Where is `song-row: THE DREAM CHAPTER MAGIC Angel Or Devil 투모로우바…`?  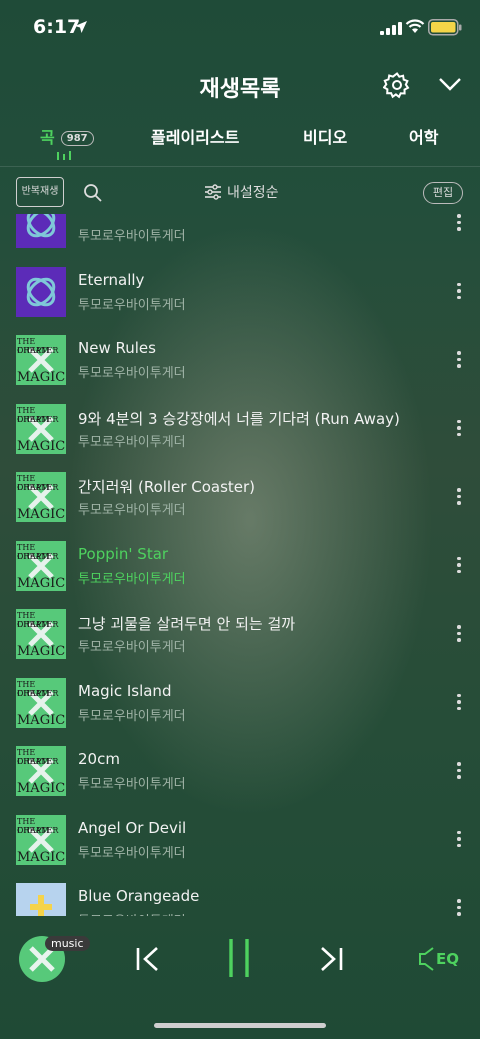
song-row: THE DREAM CHAPTER MAGIC Angel Or Devil 투모로우바… is located at coordinates (240, 848).